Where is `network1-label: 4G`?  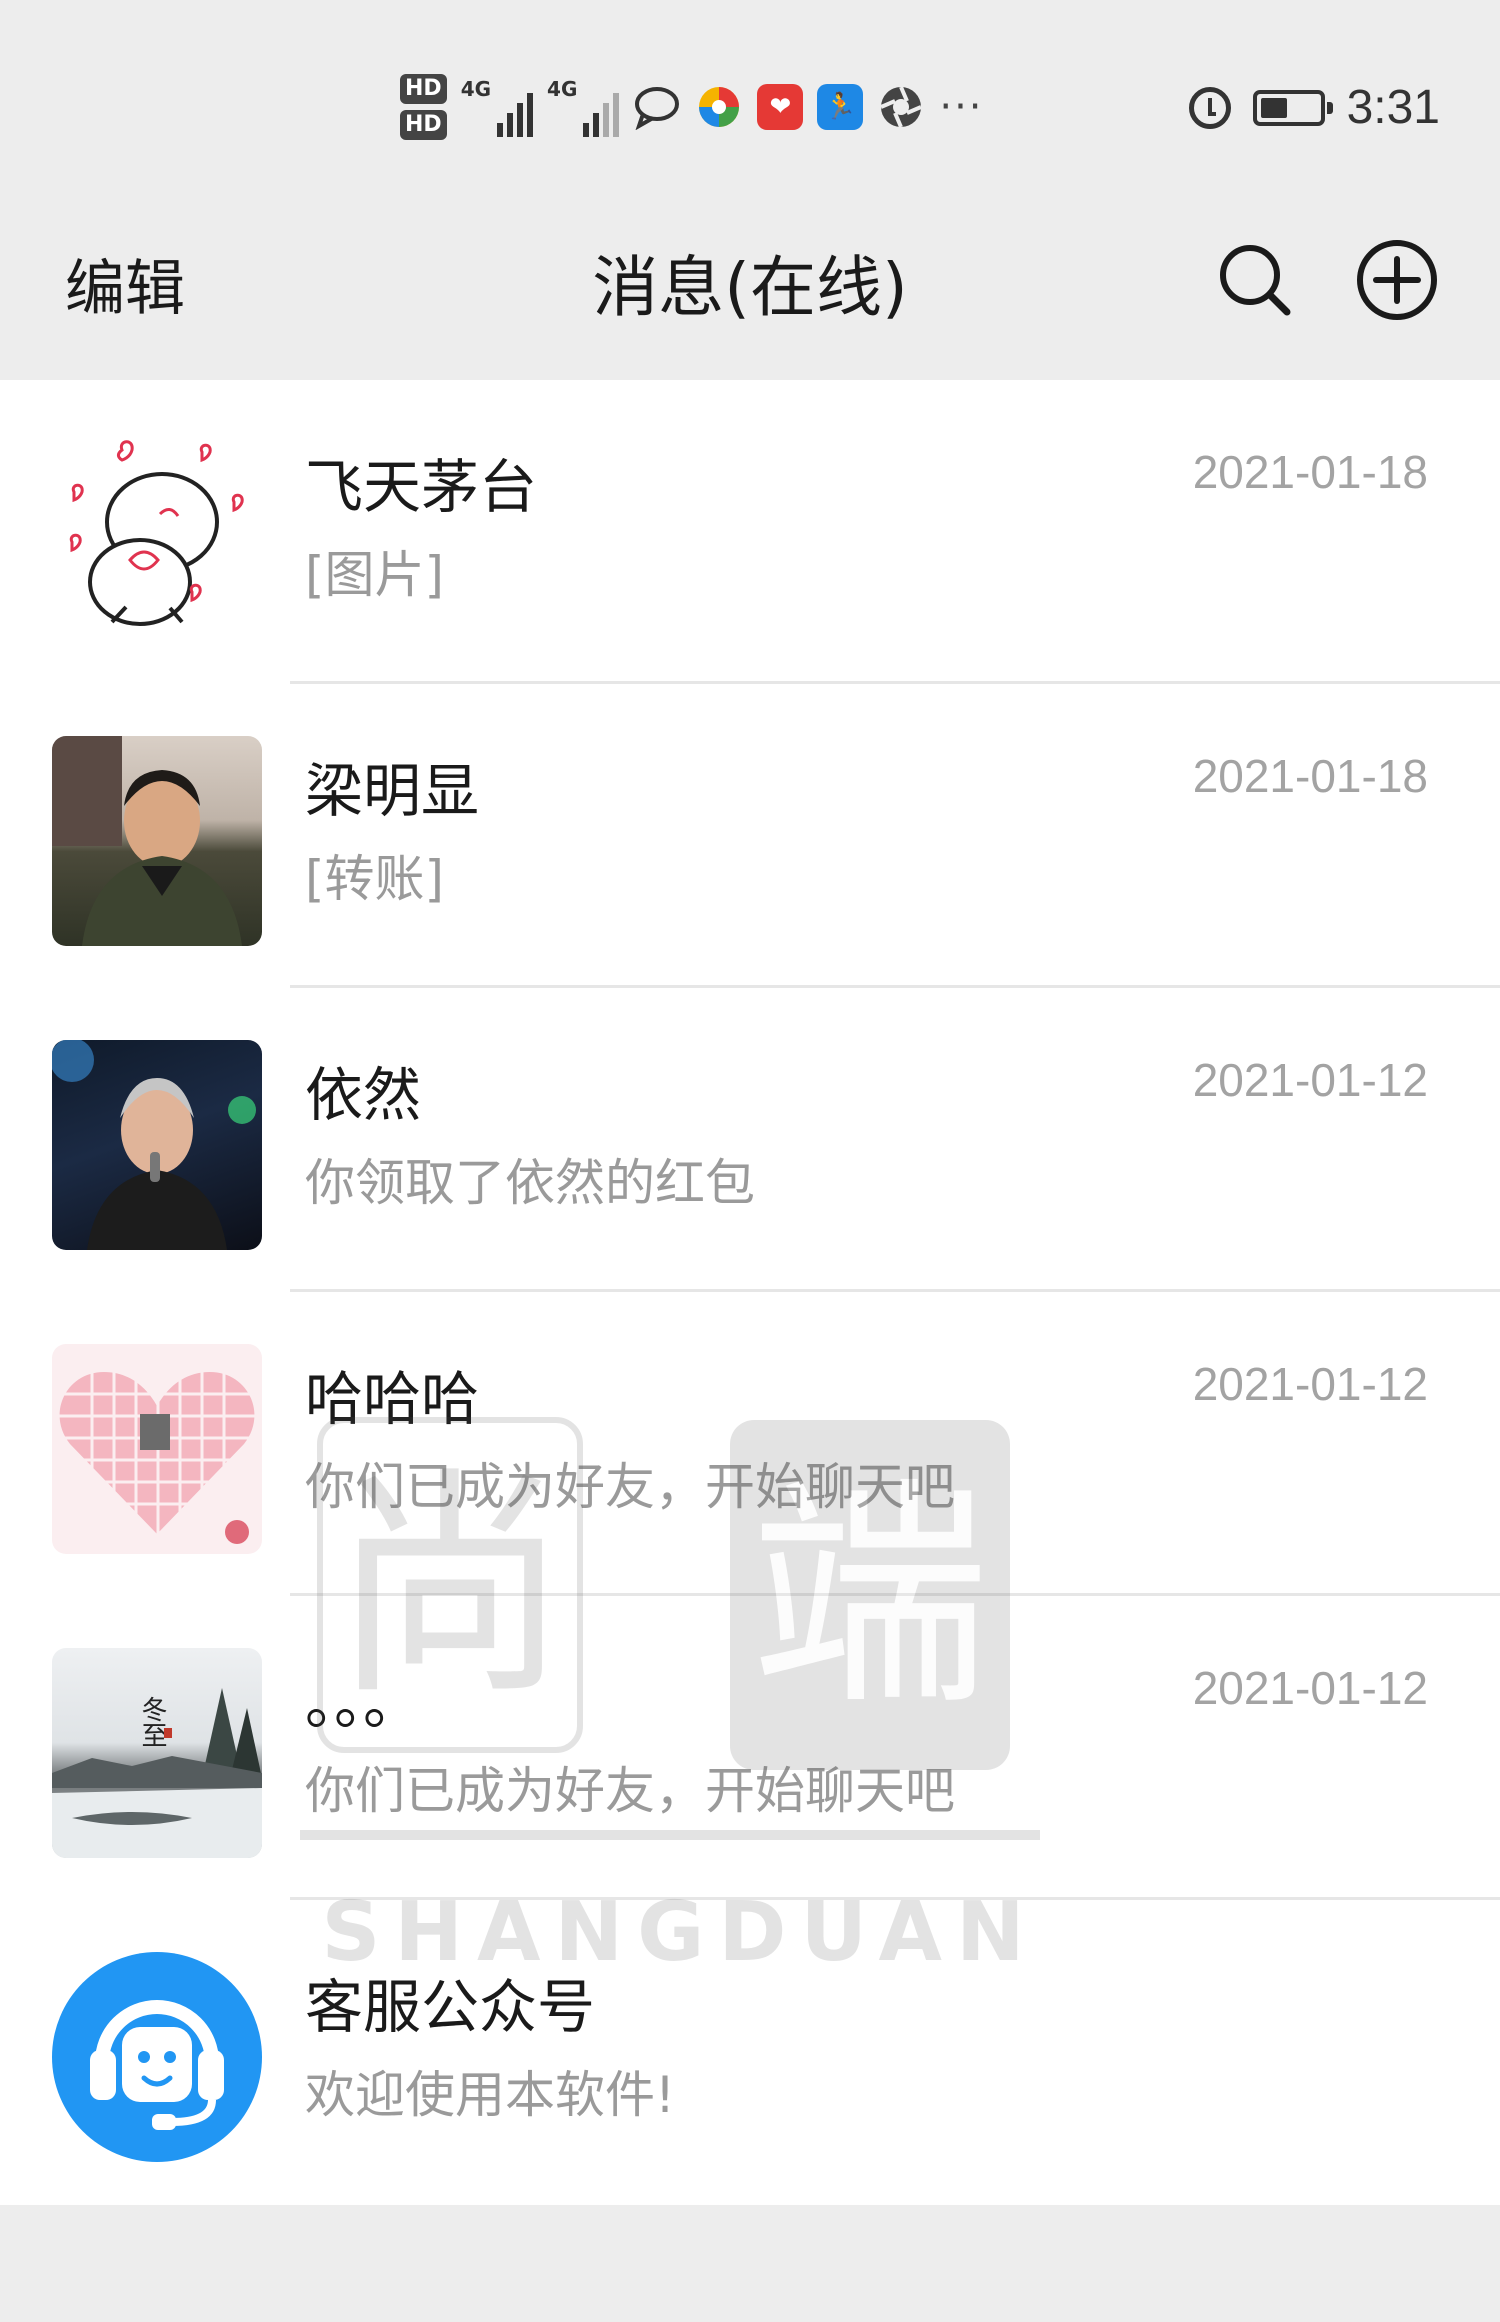 network1-label: 4G is located at coordinates (476, 89).